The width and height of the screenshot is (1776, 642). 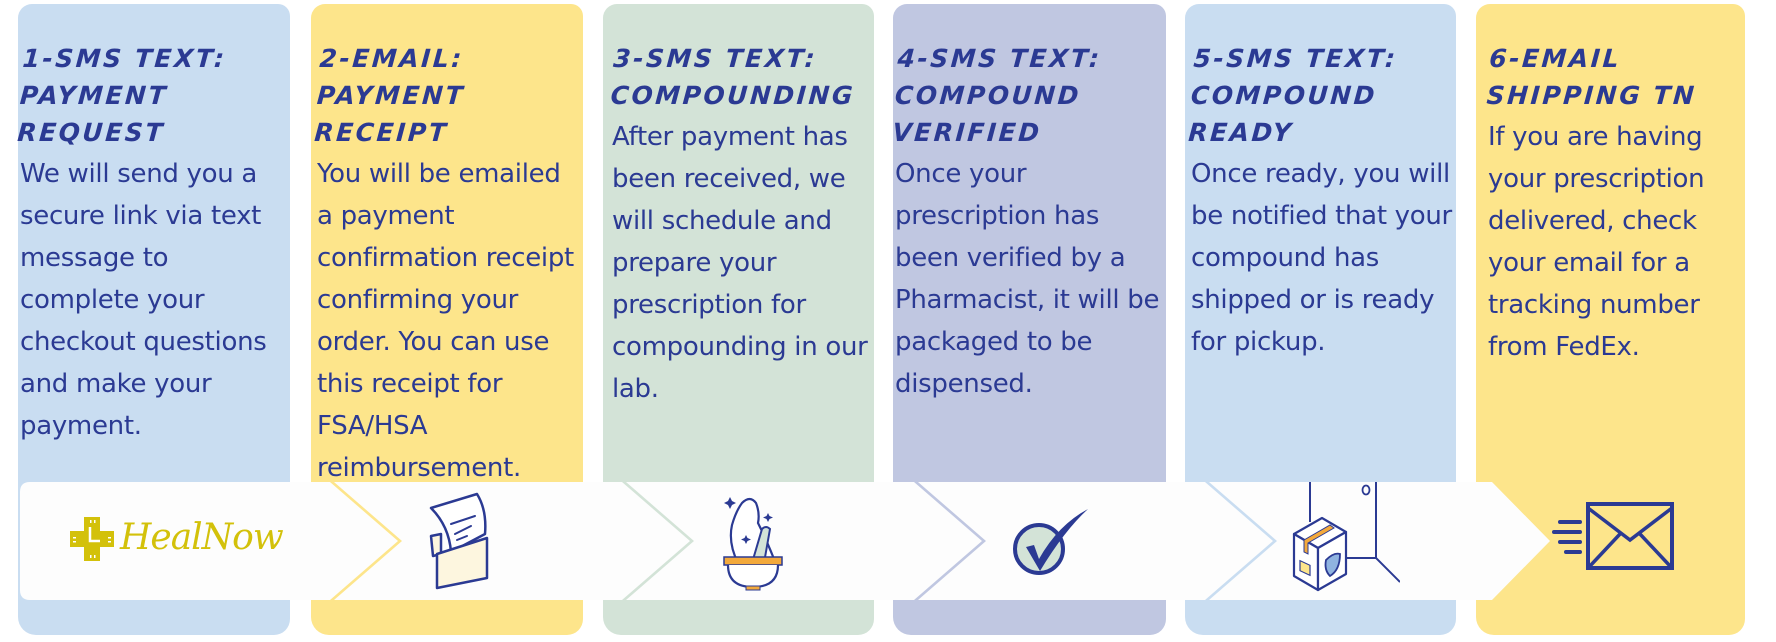 I want to click on step-3-title: 3-SMS TEXT: COMPOUNDING, so click(x=733, y=77).